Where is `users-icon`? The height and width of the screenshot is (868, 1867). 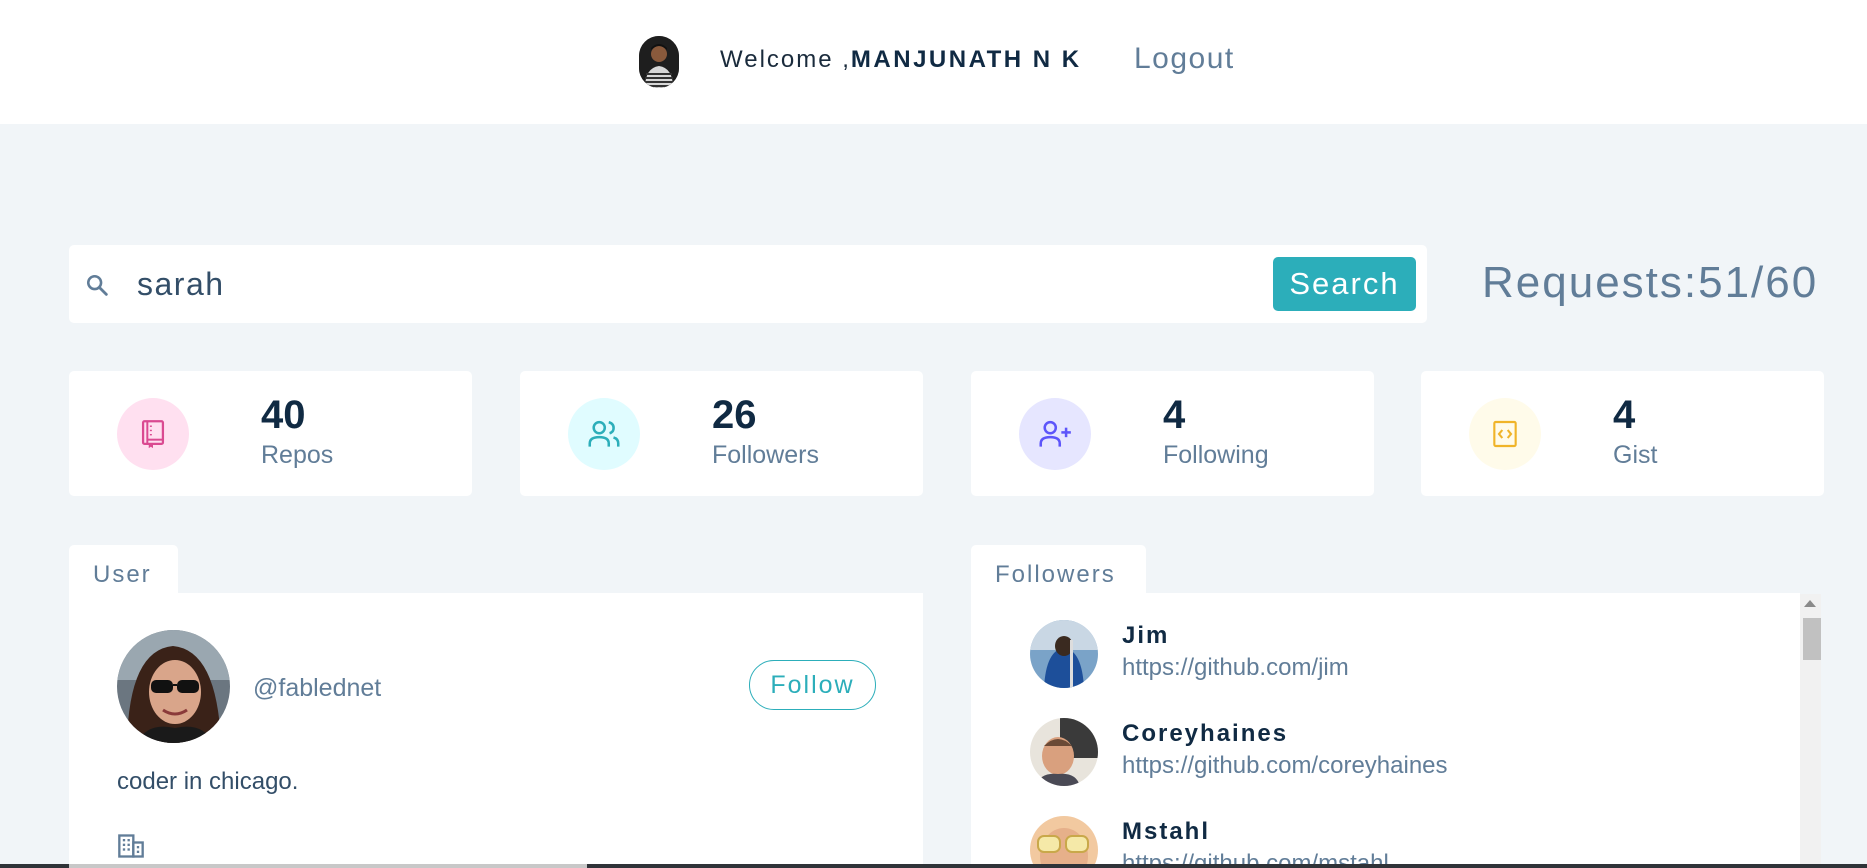
users-icon is located at coordinates (604, 433).